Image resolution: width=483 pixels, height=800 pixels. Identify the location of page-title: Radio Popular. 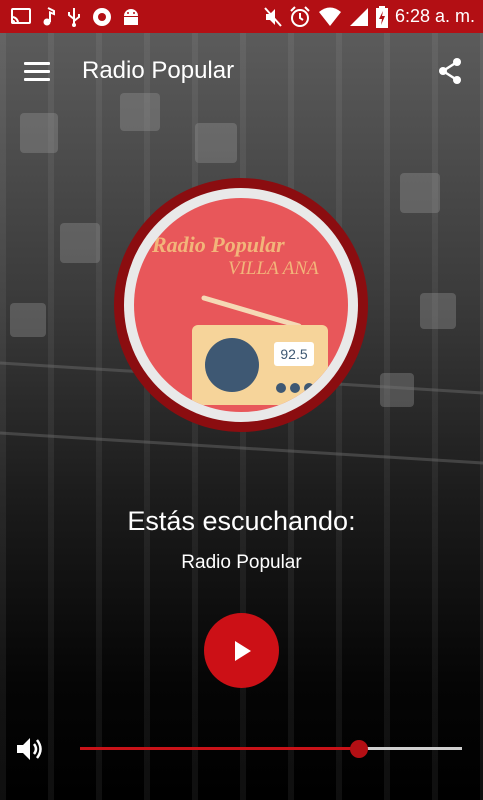
(158, 70).